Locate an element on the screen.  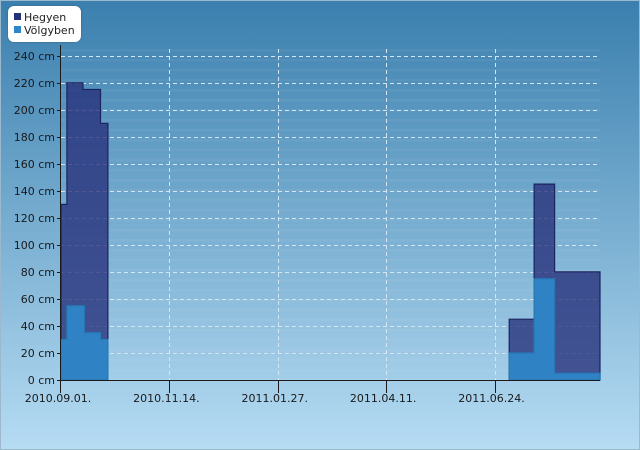
y-tick-label: 0 cm is located at coordinates (41, 380).